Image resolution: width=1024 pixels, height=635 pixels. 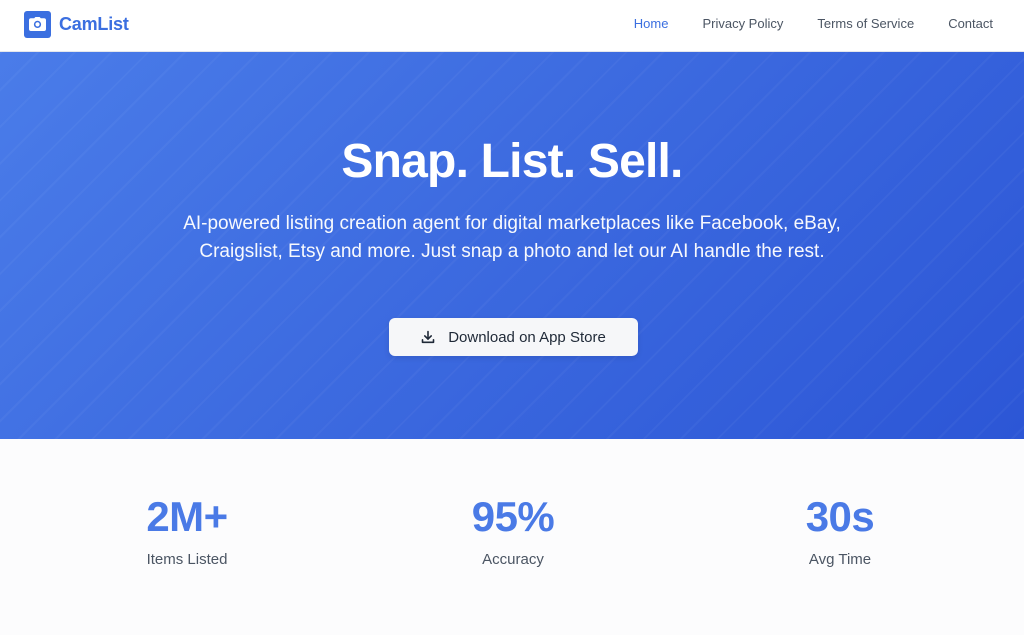 I want to click on brand-logo-link: CamList, so click(x=76, y=24).